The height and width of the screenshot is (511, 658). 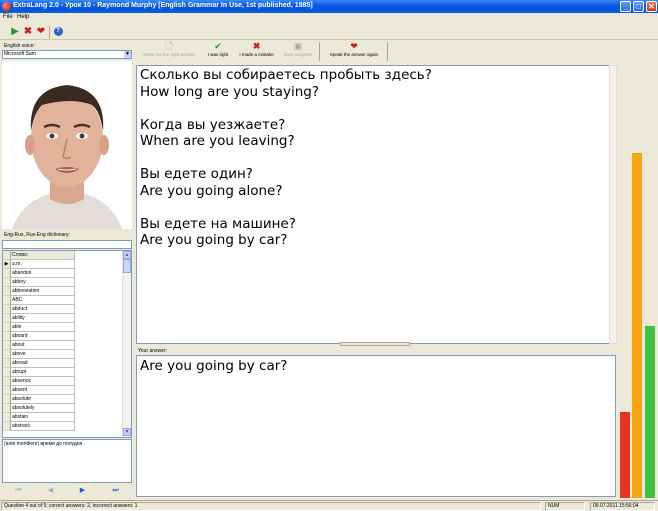 I want to click on dictionary-word: abrupt, so click(x=43, y=372).